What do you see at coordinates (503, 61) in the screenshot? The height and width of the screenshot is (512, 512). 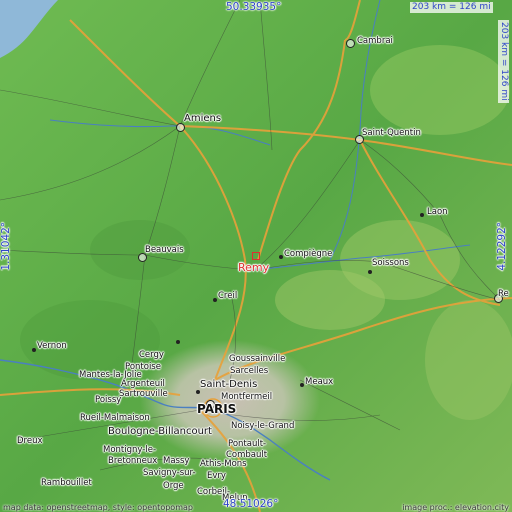 I see `scale-vertical: 203 km = 126 mi` at bounding box center [503, 61].